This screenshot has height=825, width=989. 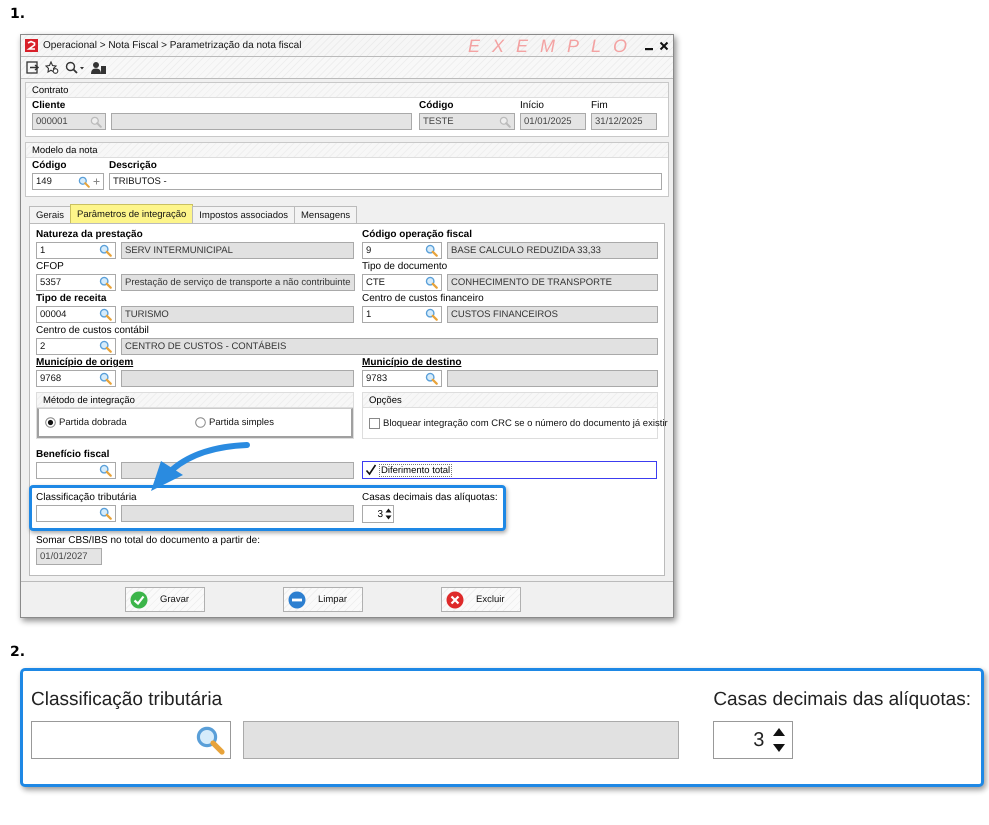 I want to click on tab: Impostos associados, so click(x=244, y=214).